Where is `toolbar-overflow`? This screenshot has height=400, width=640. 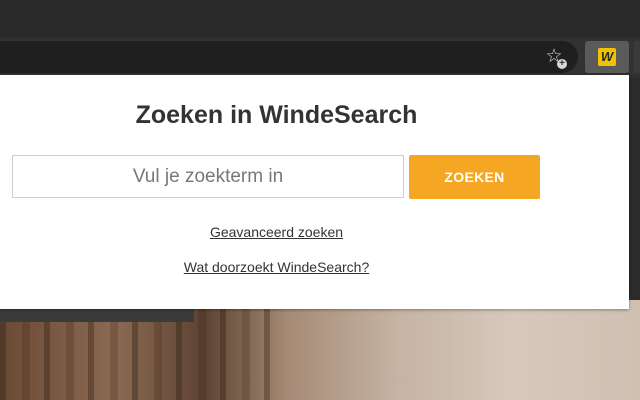
toolbar-overflow is located at coordinates (637, 57).